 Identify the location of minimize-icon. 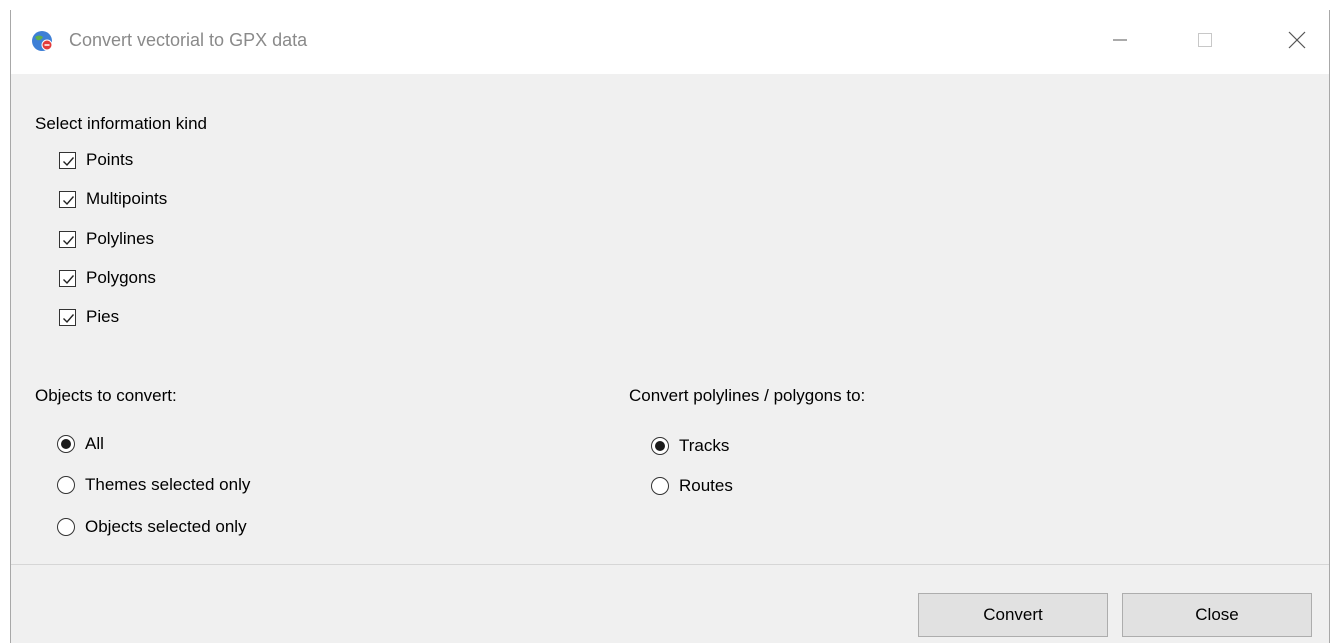
(1120, 40).